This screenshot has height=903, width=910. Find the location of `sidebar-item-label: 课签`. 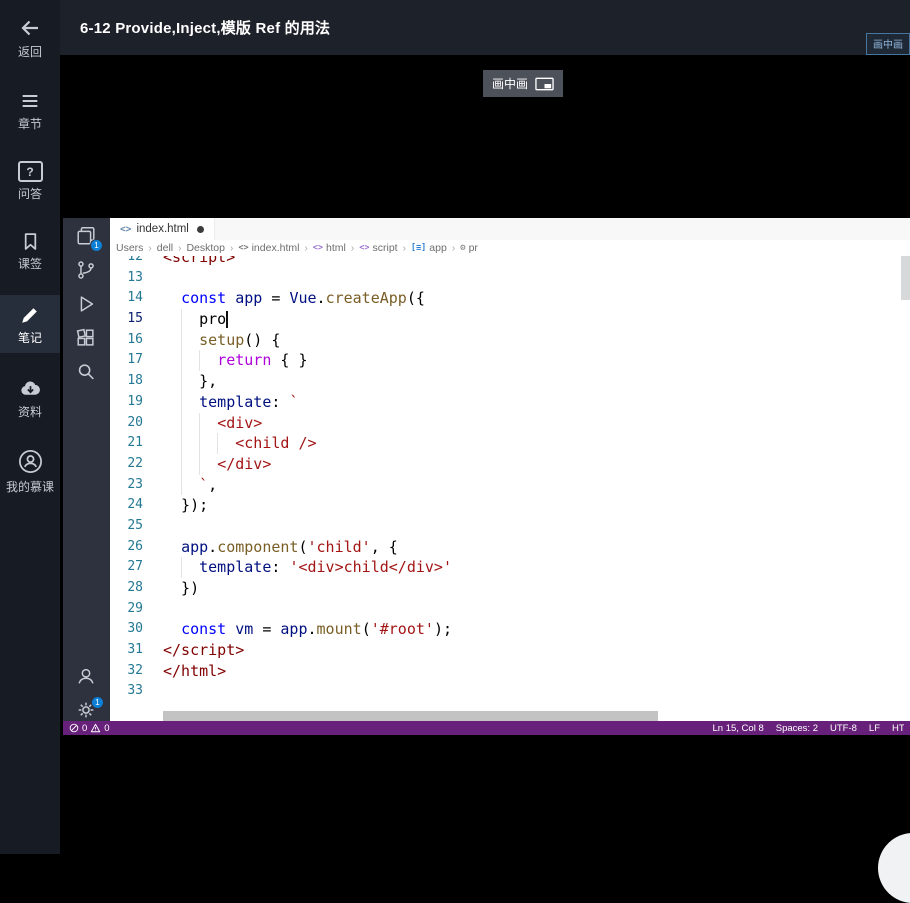

sidebar-item-label: 课签 is located at coordinates (29, 264).